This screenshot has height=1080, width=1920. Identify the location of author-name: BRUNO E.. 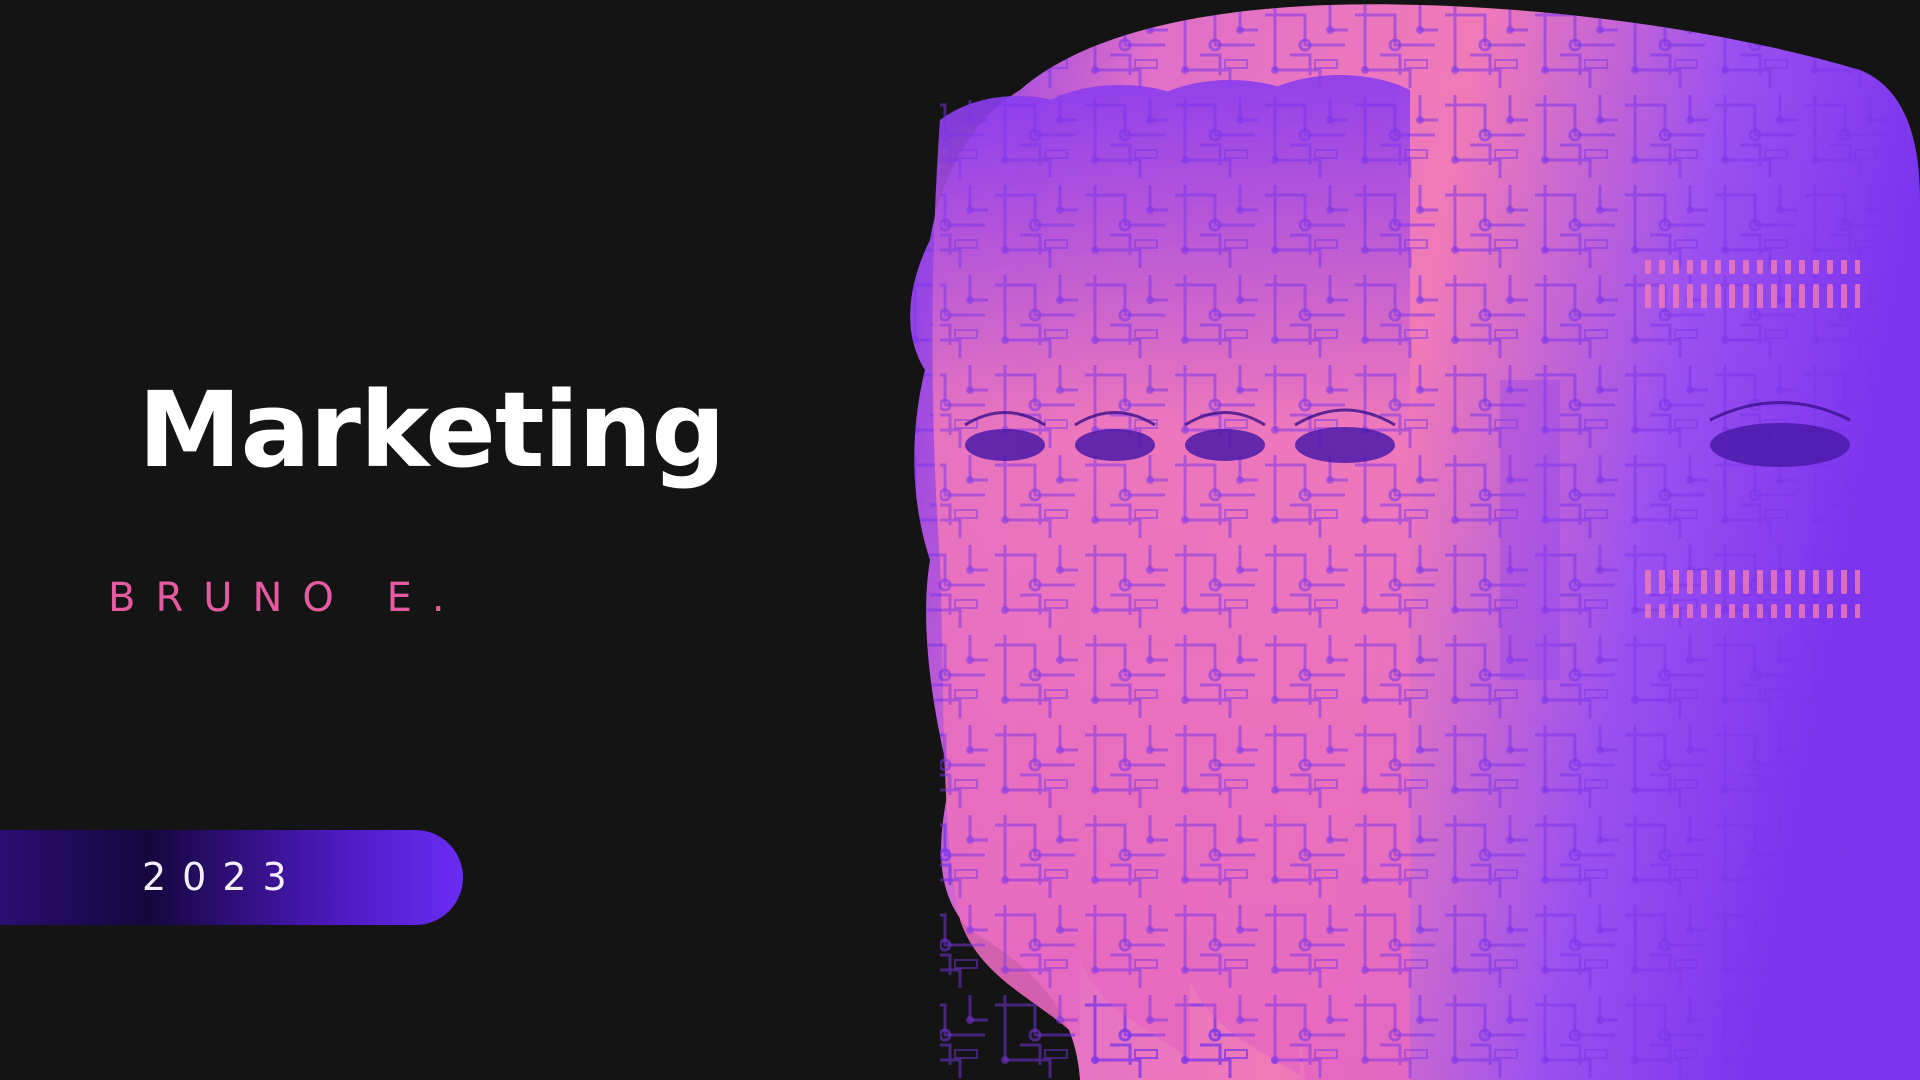
(286, 598).